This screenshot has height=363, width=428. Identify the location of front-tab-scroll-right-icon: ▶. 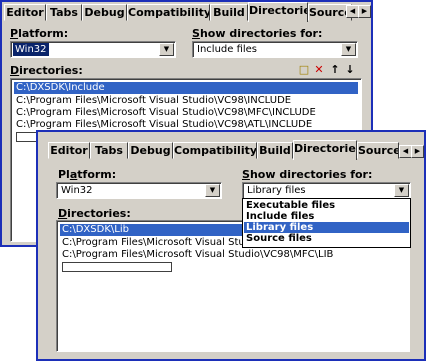
(417, 151).